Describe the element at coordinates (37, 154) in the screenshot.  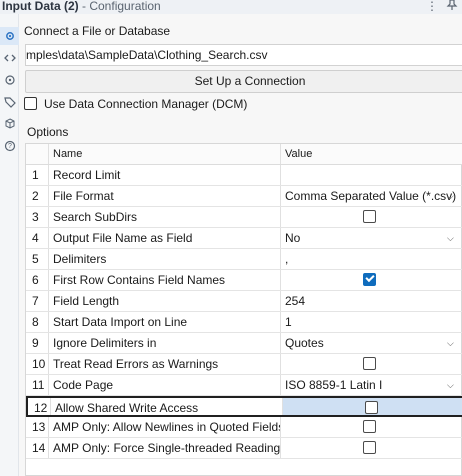
I see `header-num` at that location.